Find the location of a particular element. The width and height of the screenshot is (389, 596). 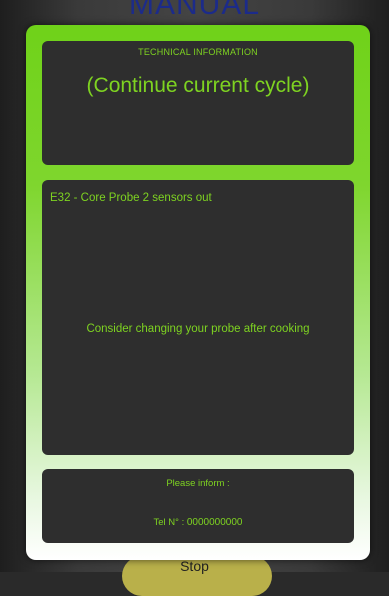

contact-panel: Please inform : Tel N° : 0000000000 is located at coordinates (198, 506).